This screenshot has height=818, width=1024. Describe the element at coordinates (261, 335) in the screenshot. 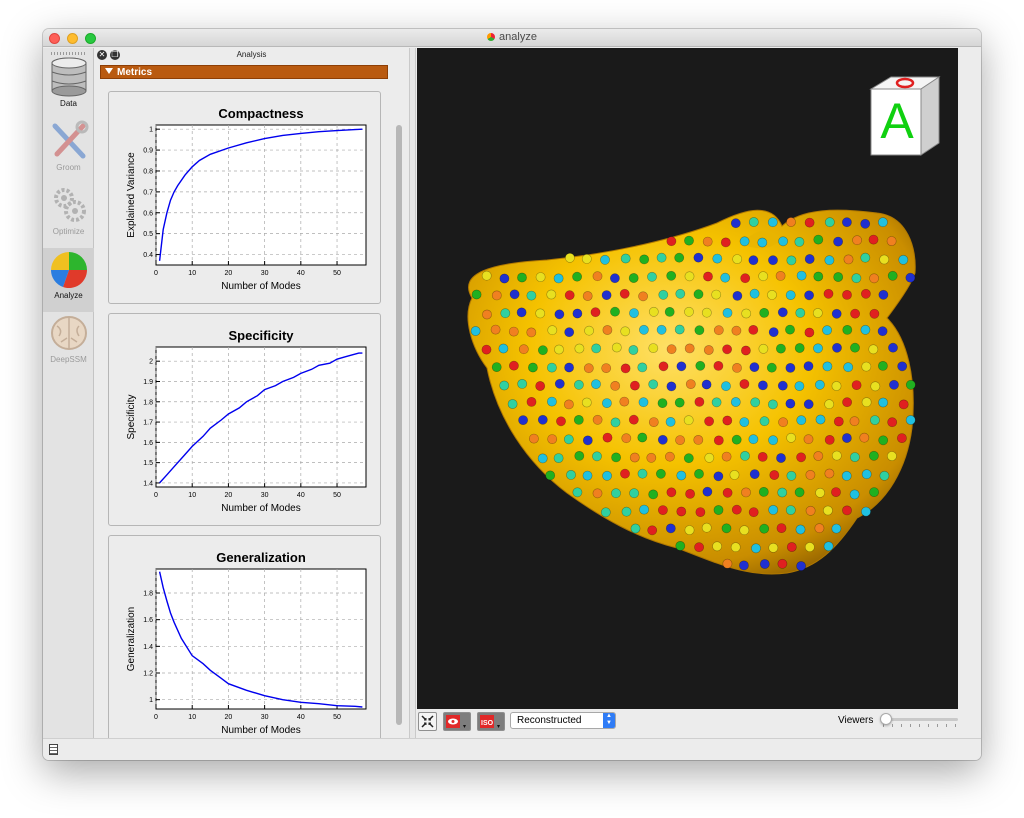

I see `chart-title: Specificity` at that location.